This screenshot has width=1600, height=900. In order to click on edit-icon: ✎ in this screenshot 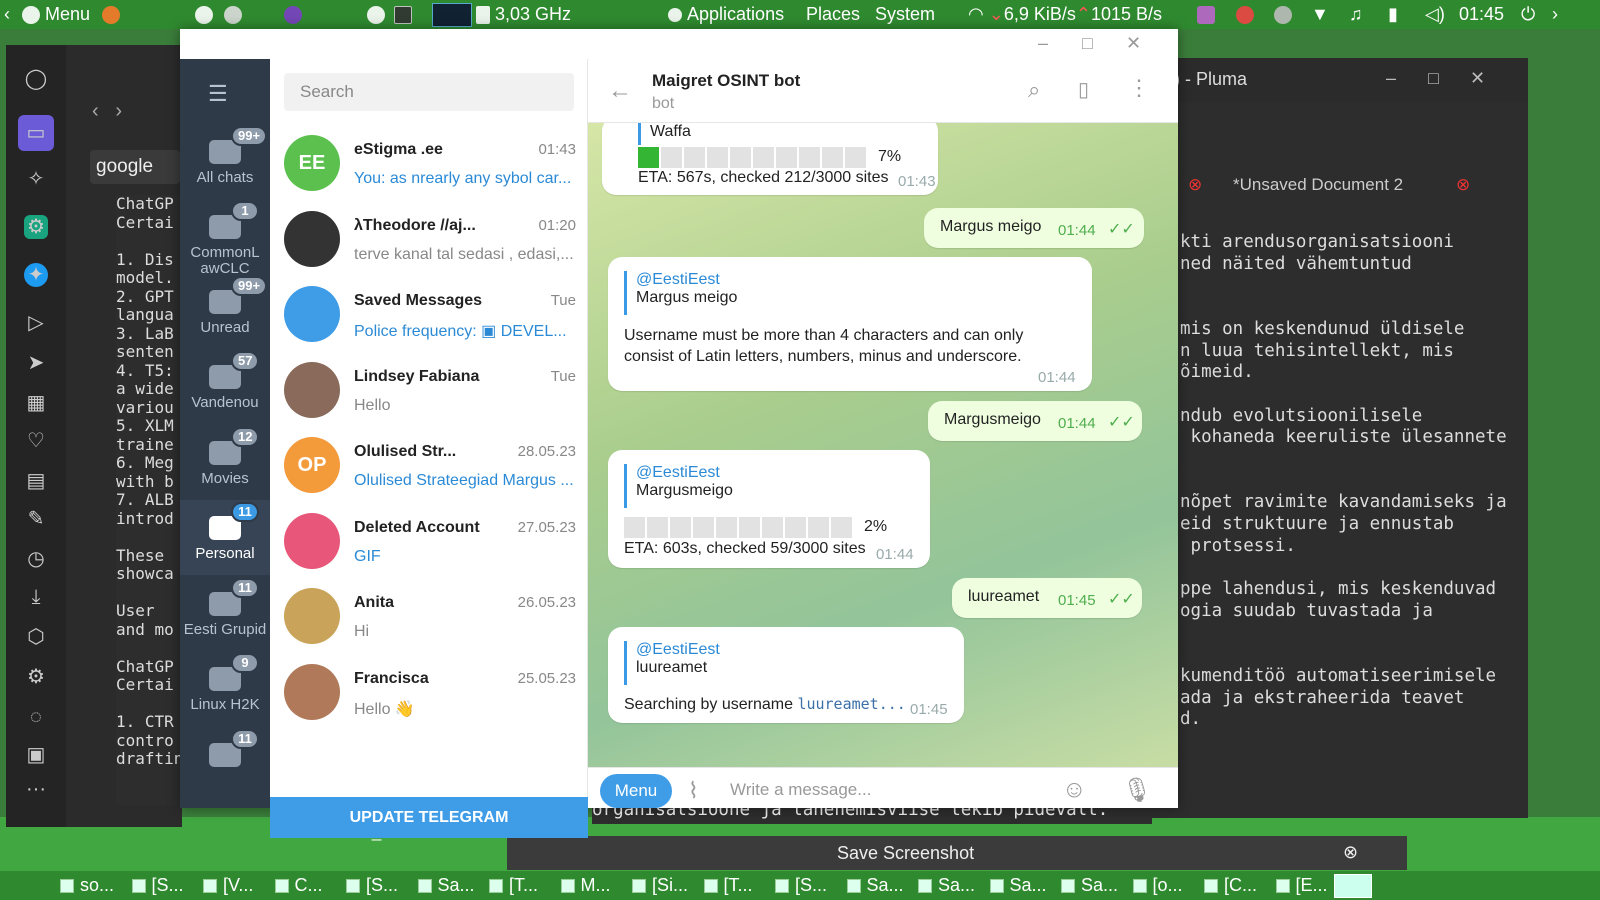, I will do `click(36, 519)`.